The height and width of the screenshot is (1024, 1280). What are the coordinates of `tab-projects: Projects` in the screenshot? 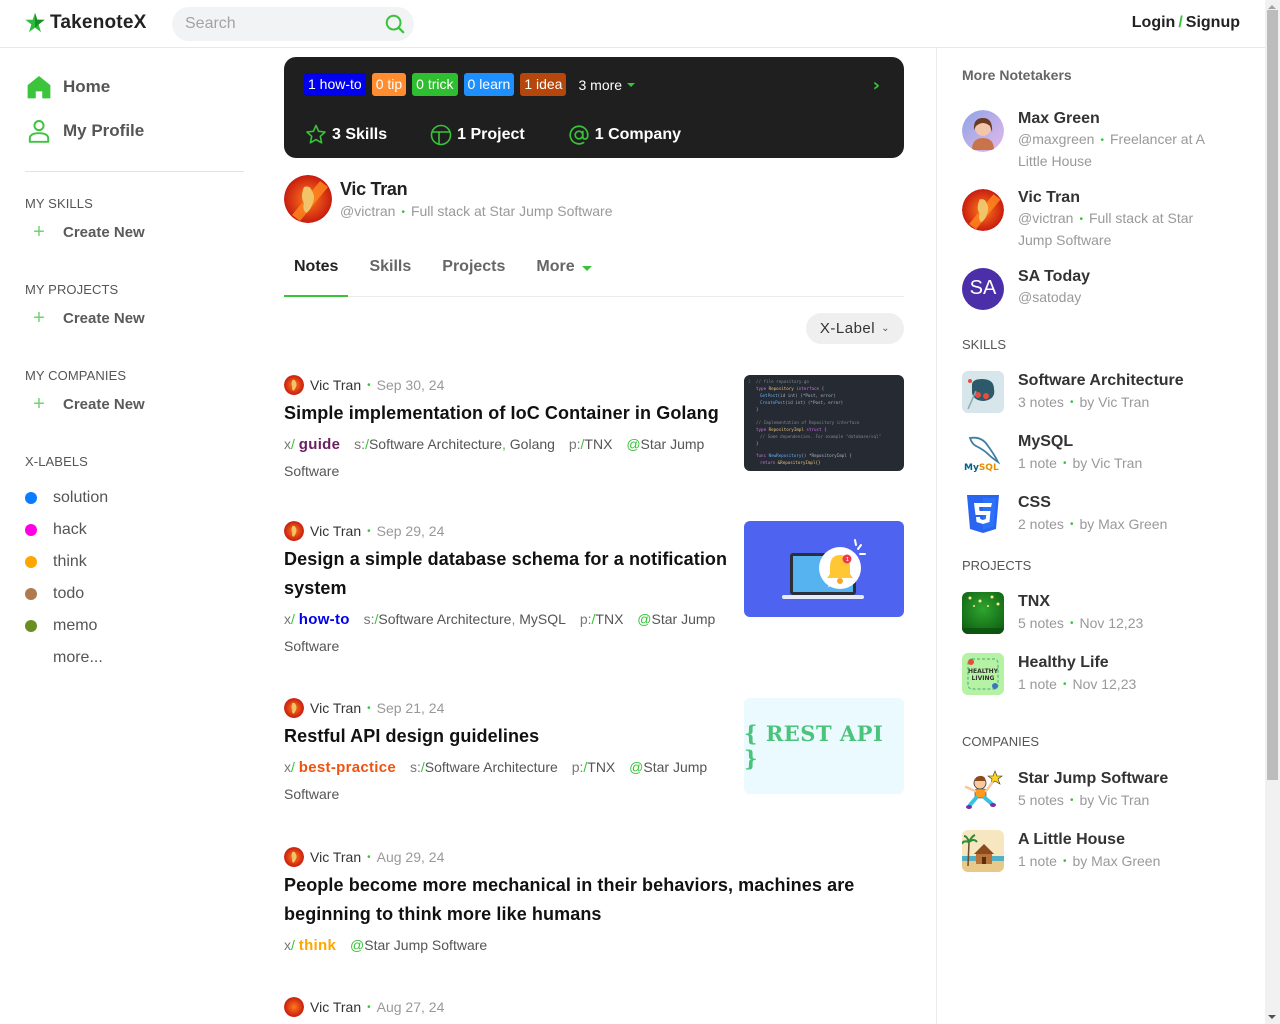 It's located at (473, 273).